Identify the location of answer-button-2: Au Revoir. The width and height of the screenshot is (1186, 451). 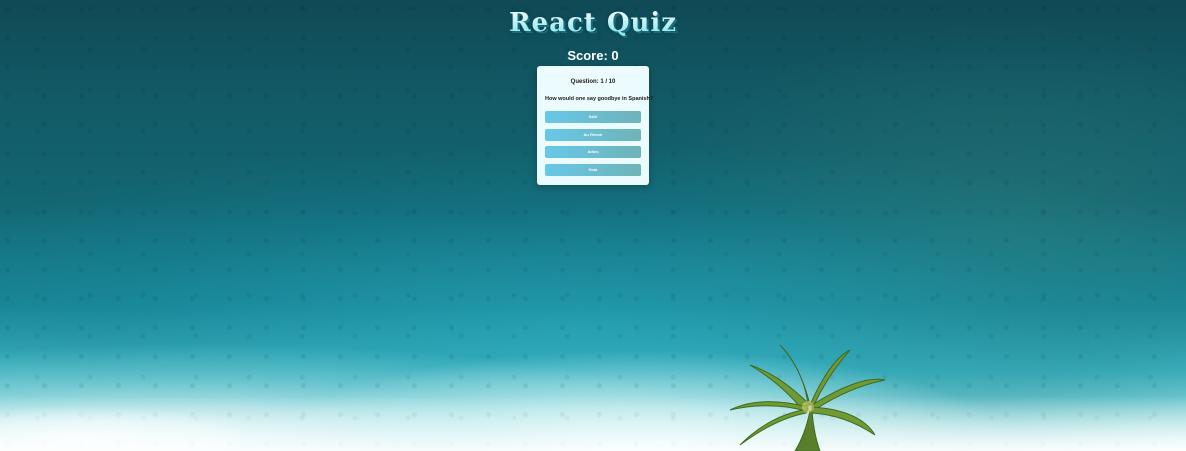
(593, 134).